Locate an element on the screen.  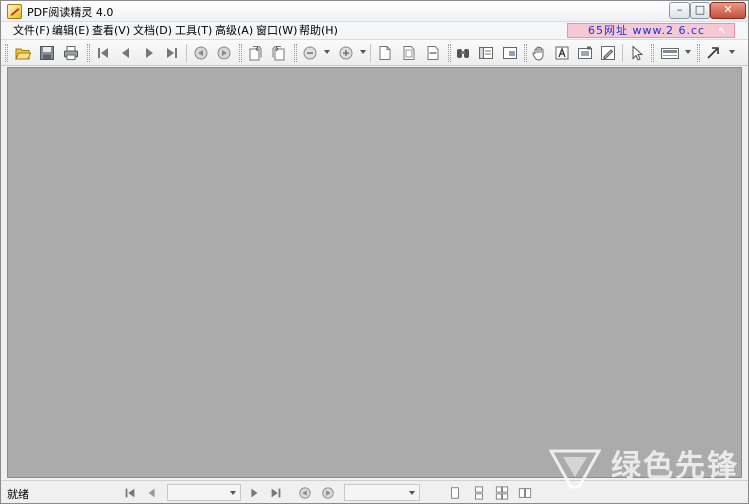
back-icon is located at coordinates (201, 53).